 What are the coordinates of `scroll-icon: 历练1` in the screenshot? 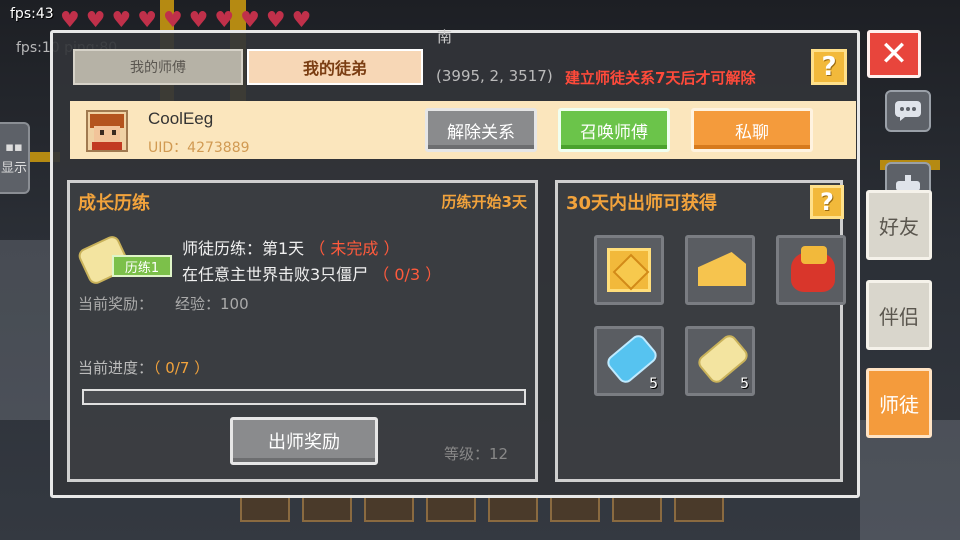 It's located at (125, 260).